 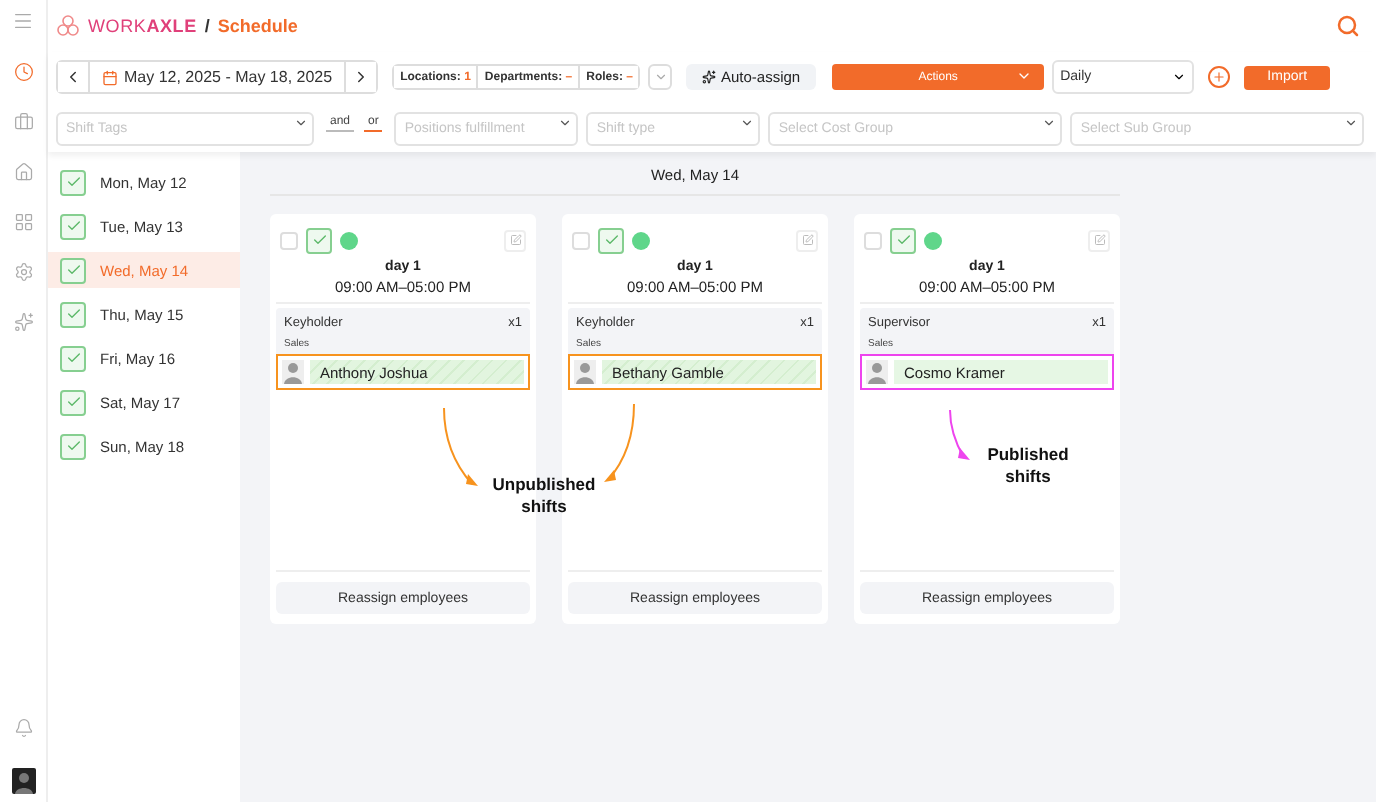 I want to click on briefcase-icon, so click(x=23, y=122).